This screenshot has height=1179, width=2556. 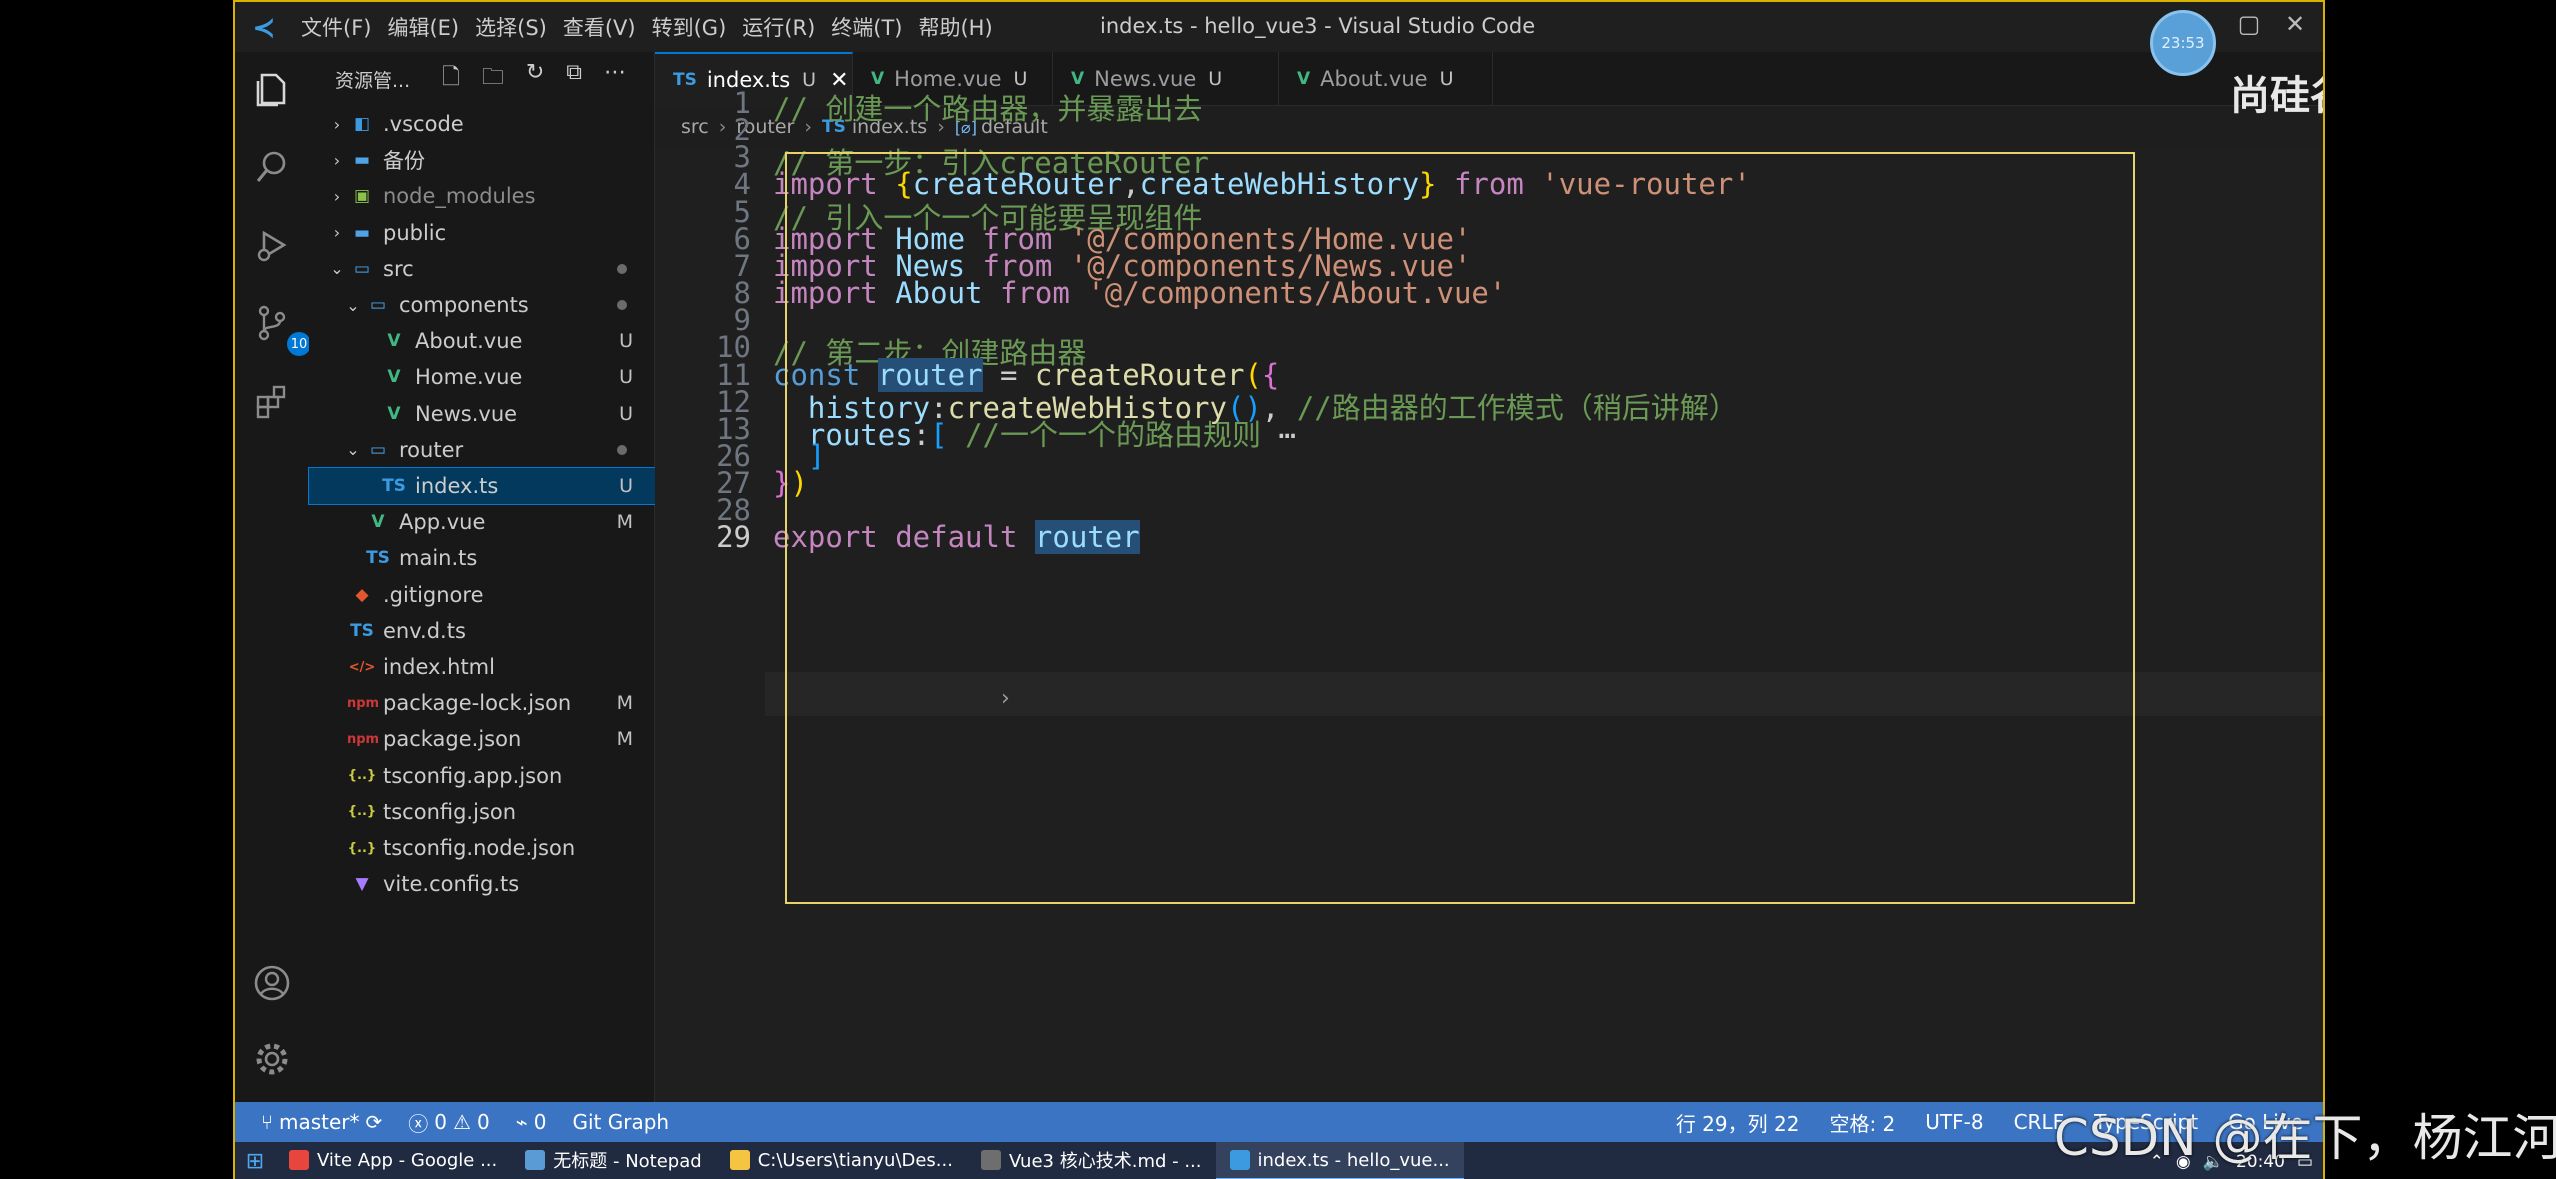 I want to click on tree-item: TS index.ts U, so click(x=482, y=486).